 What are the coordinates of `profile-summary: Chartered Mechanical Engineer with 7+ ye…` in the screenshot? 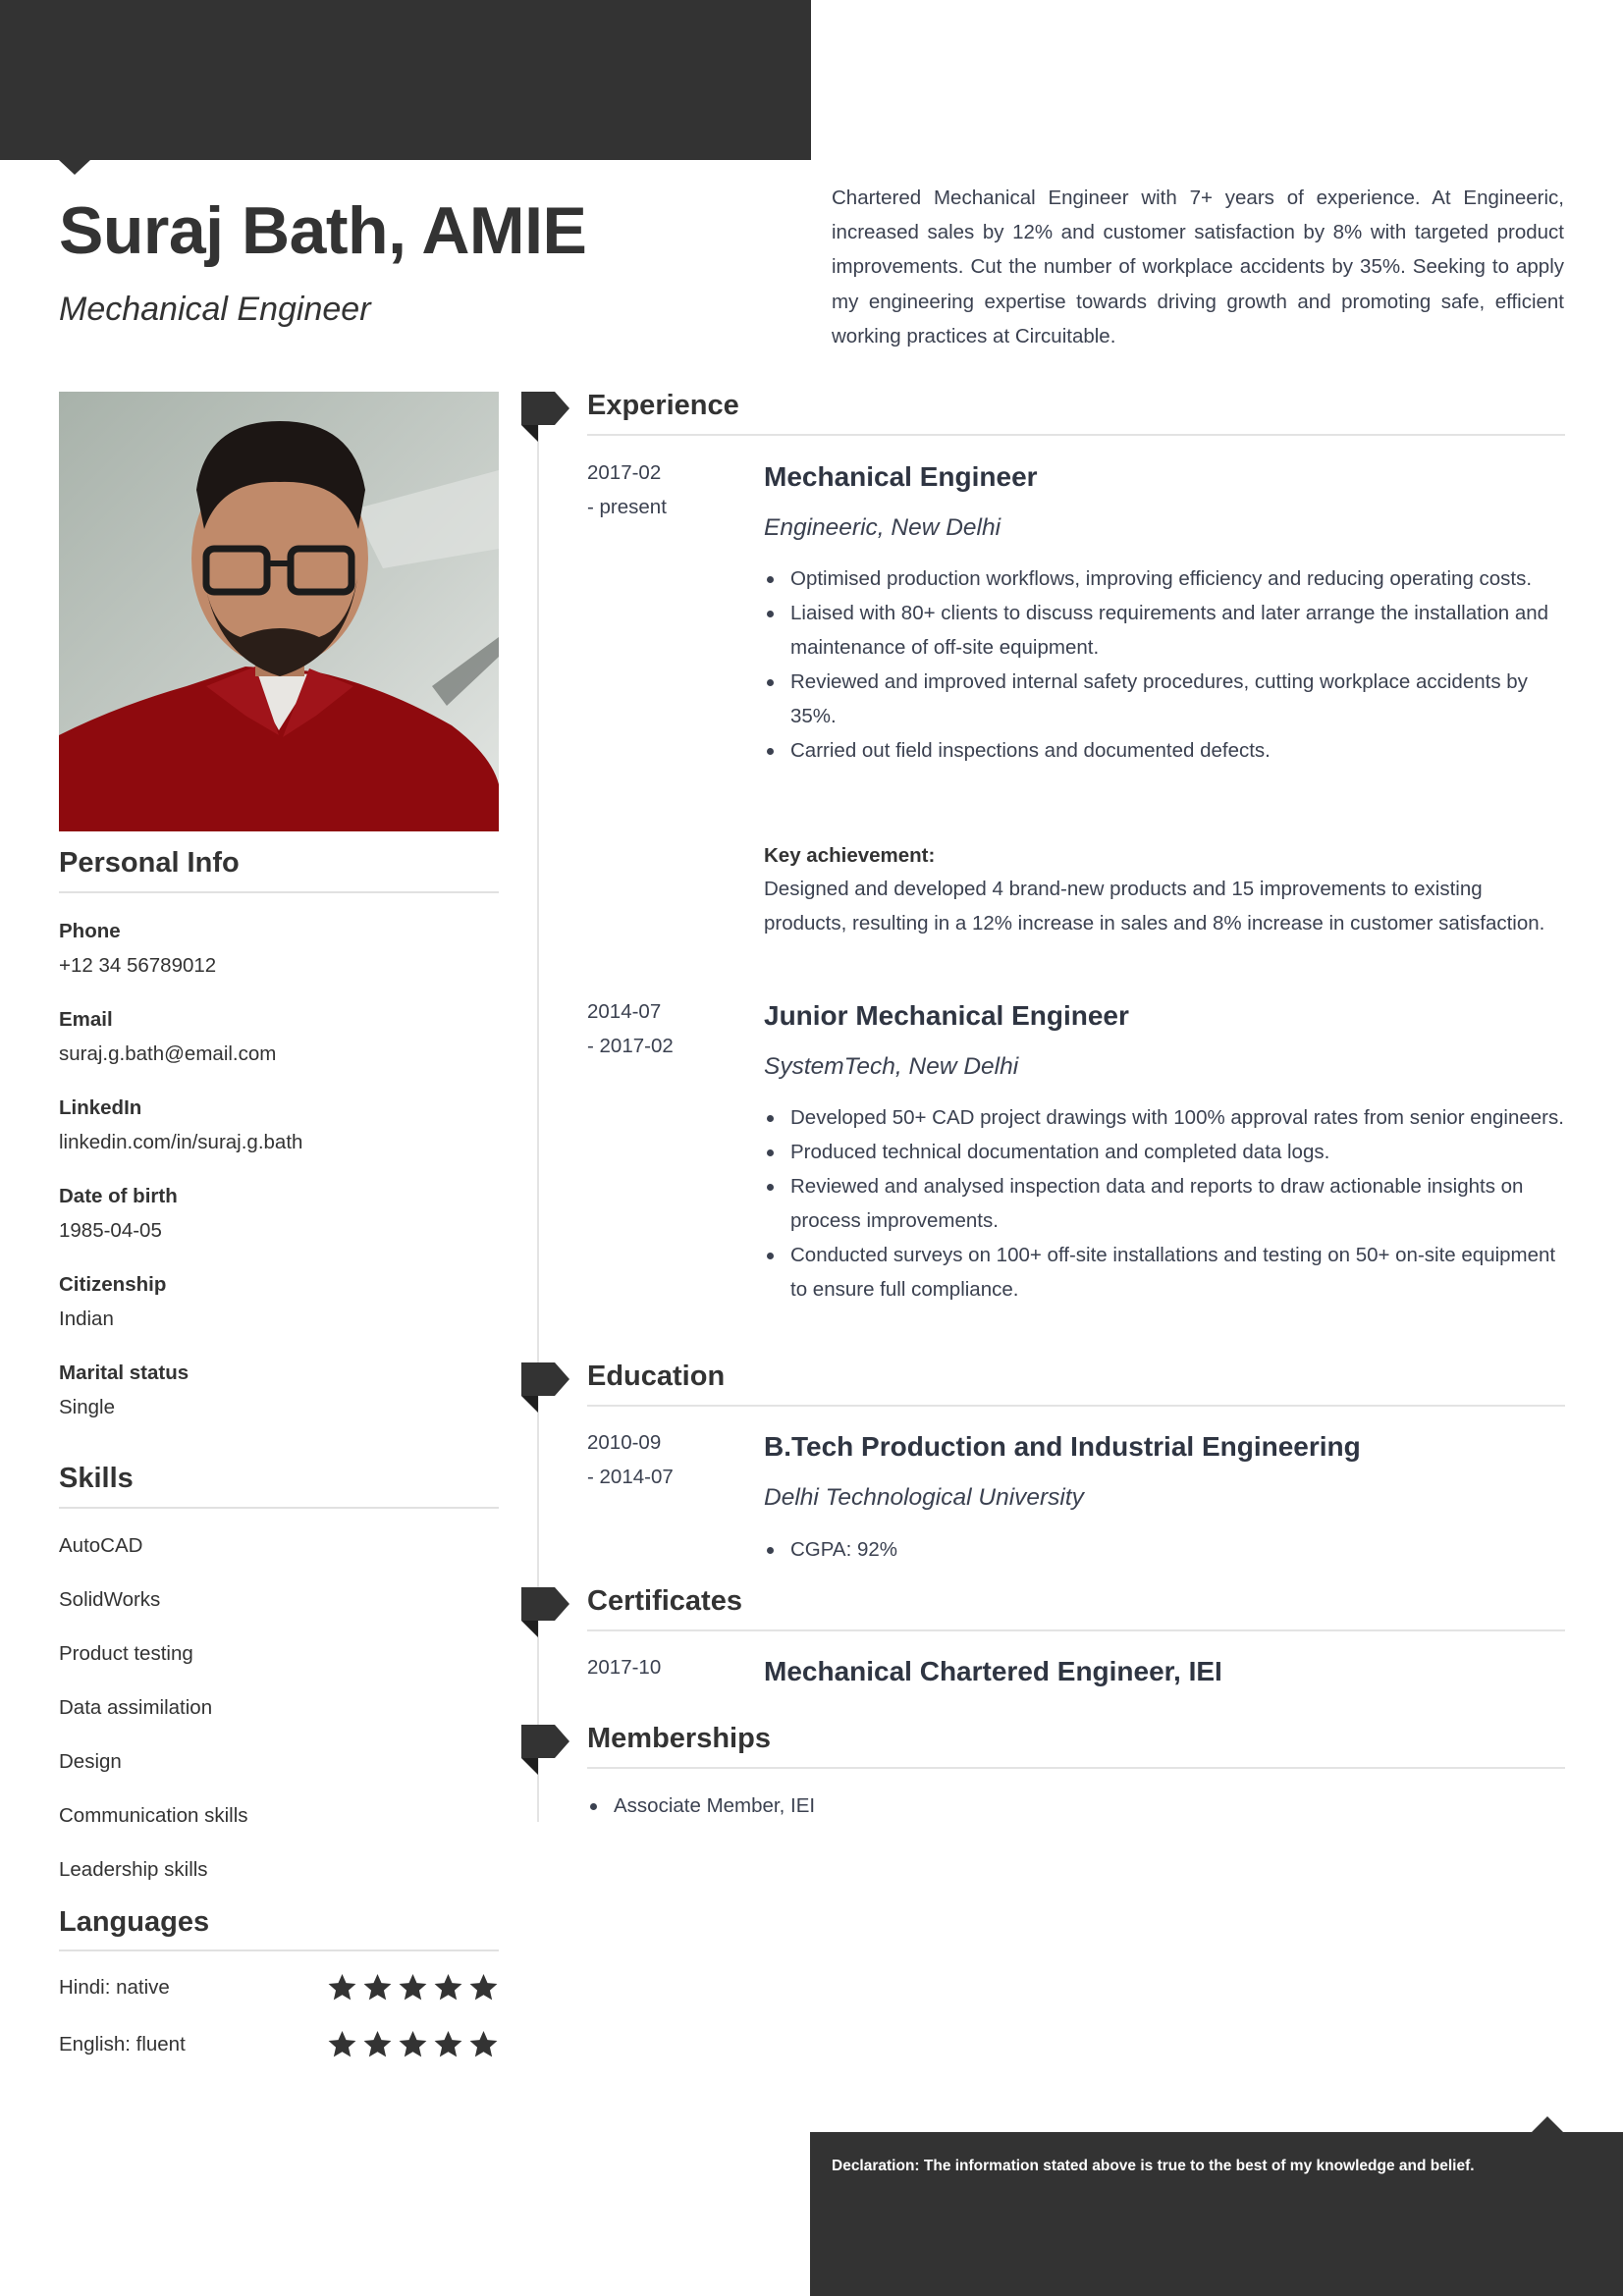 It's located at (1198, 267).